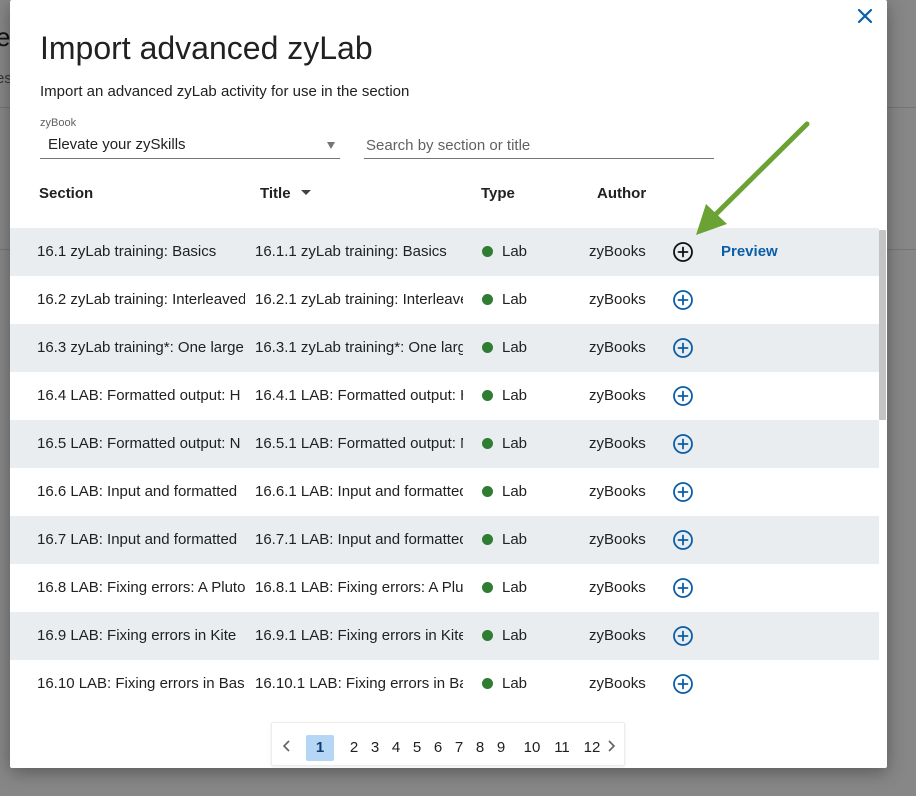 This screenshot has height=796, width=916. I want to click on page-4-button: 4, so click(396, 748).